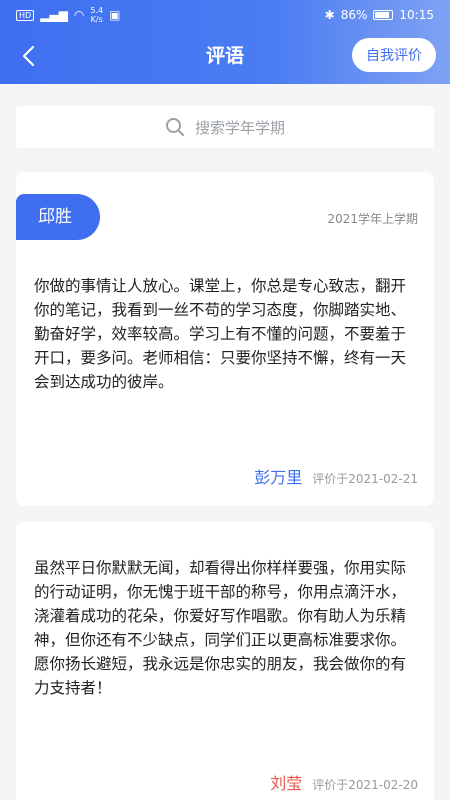 This screenshot has height=800, width=450. Describe the element at coordinates (372, 219) in the screenshot. I see `semester-label: 2021学年上学期` at that location.